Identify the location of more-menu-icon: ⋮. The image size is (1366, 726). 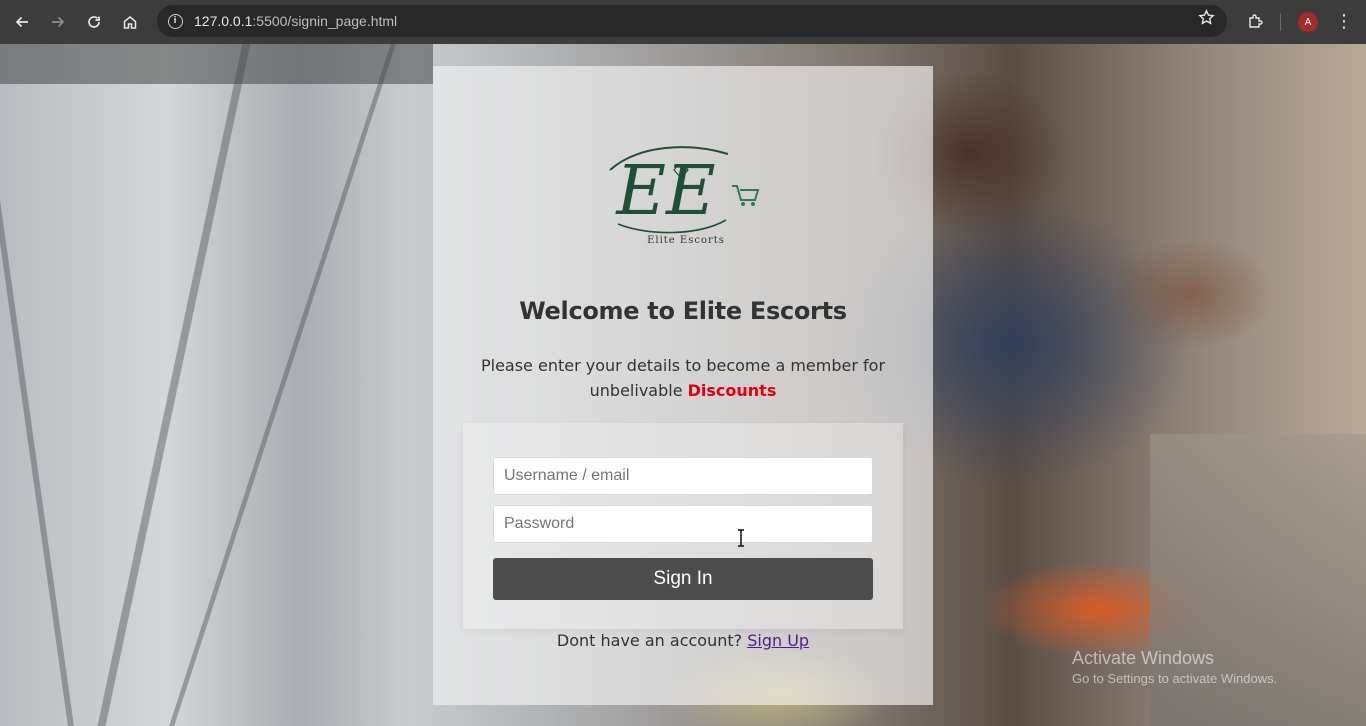
(1344, 22).